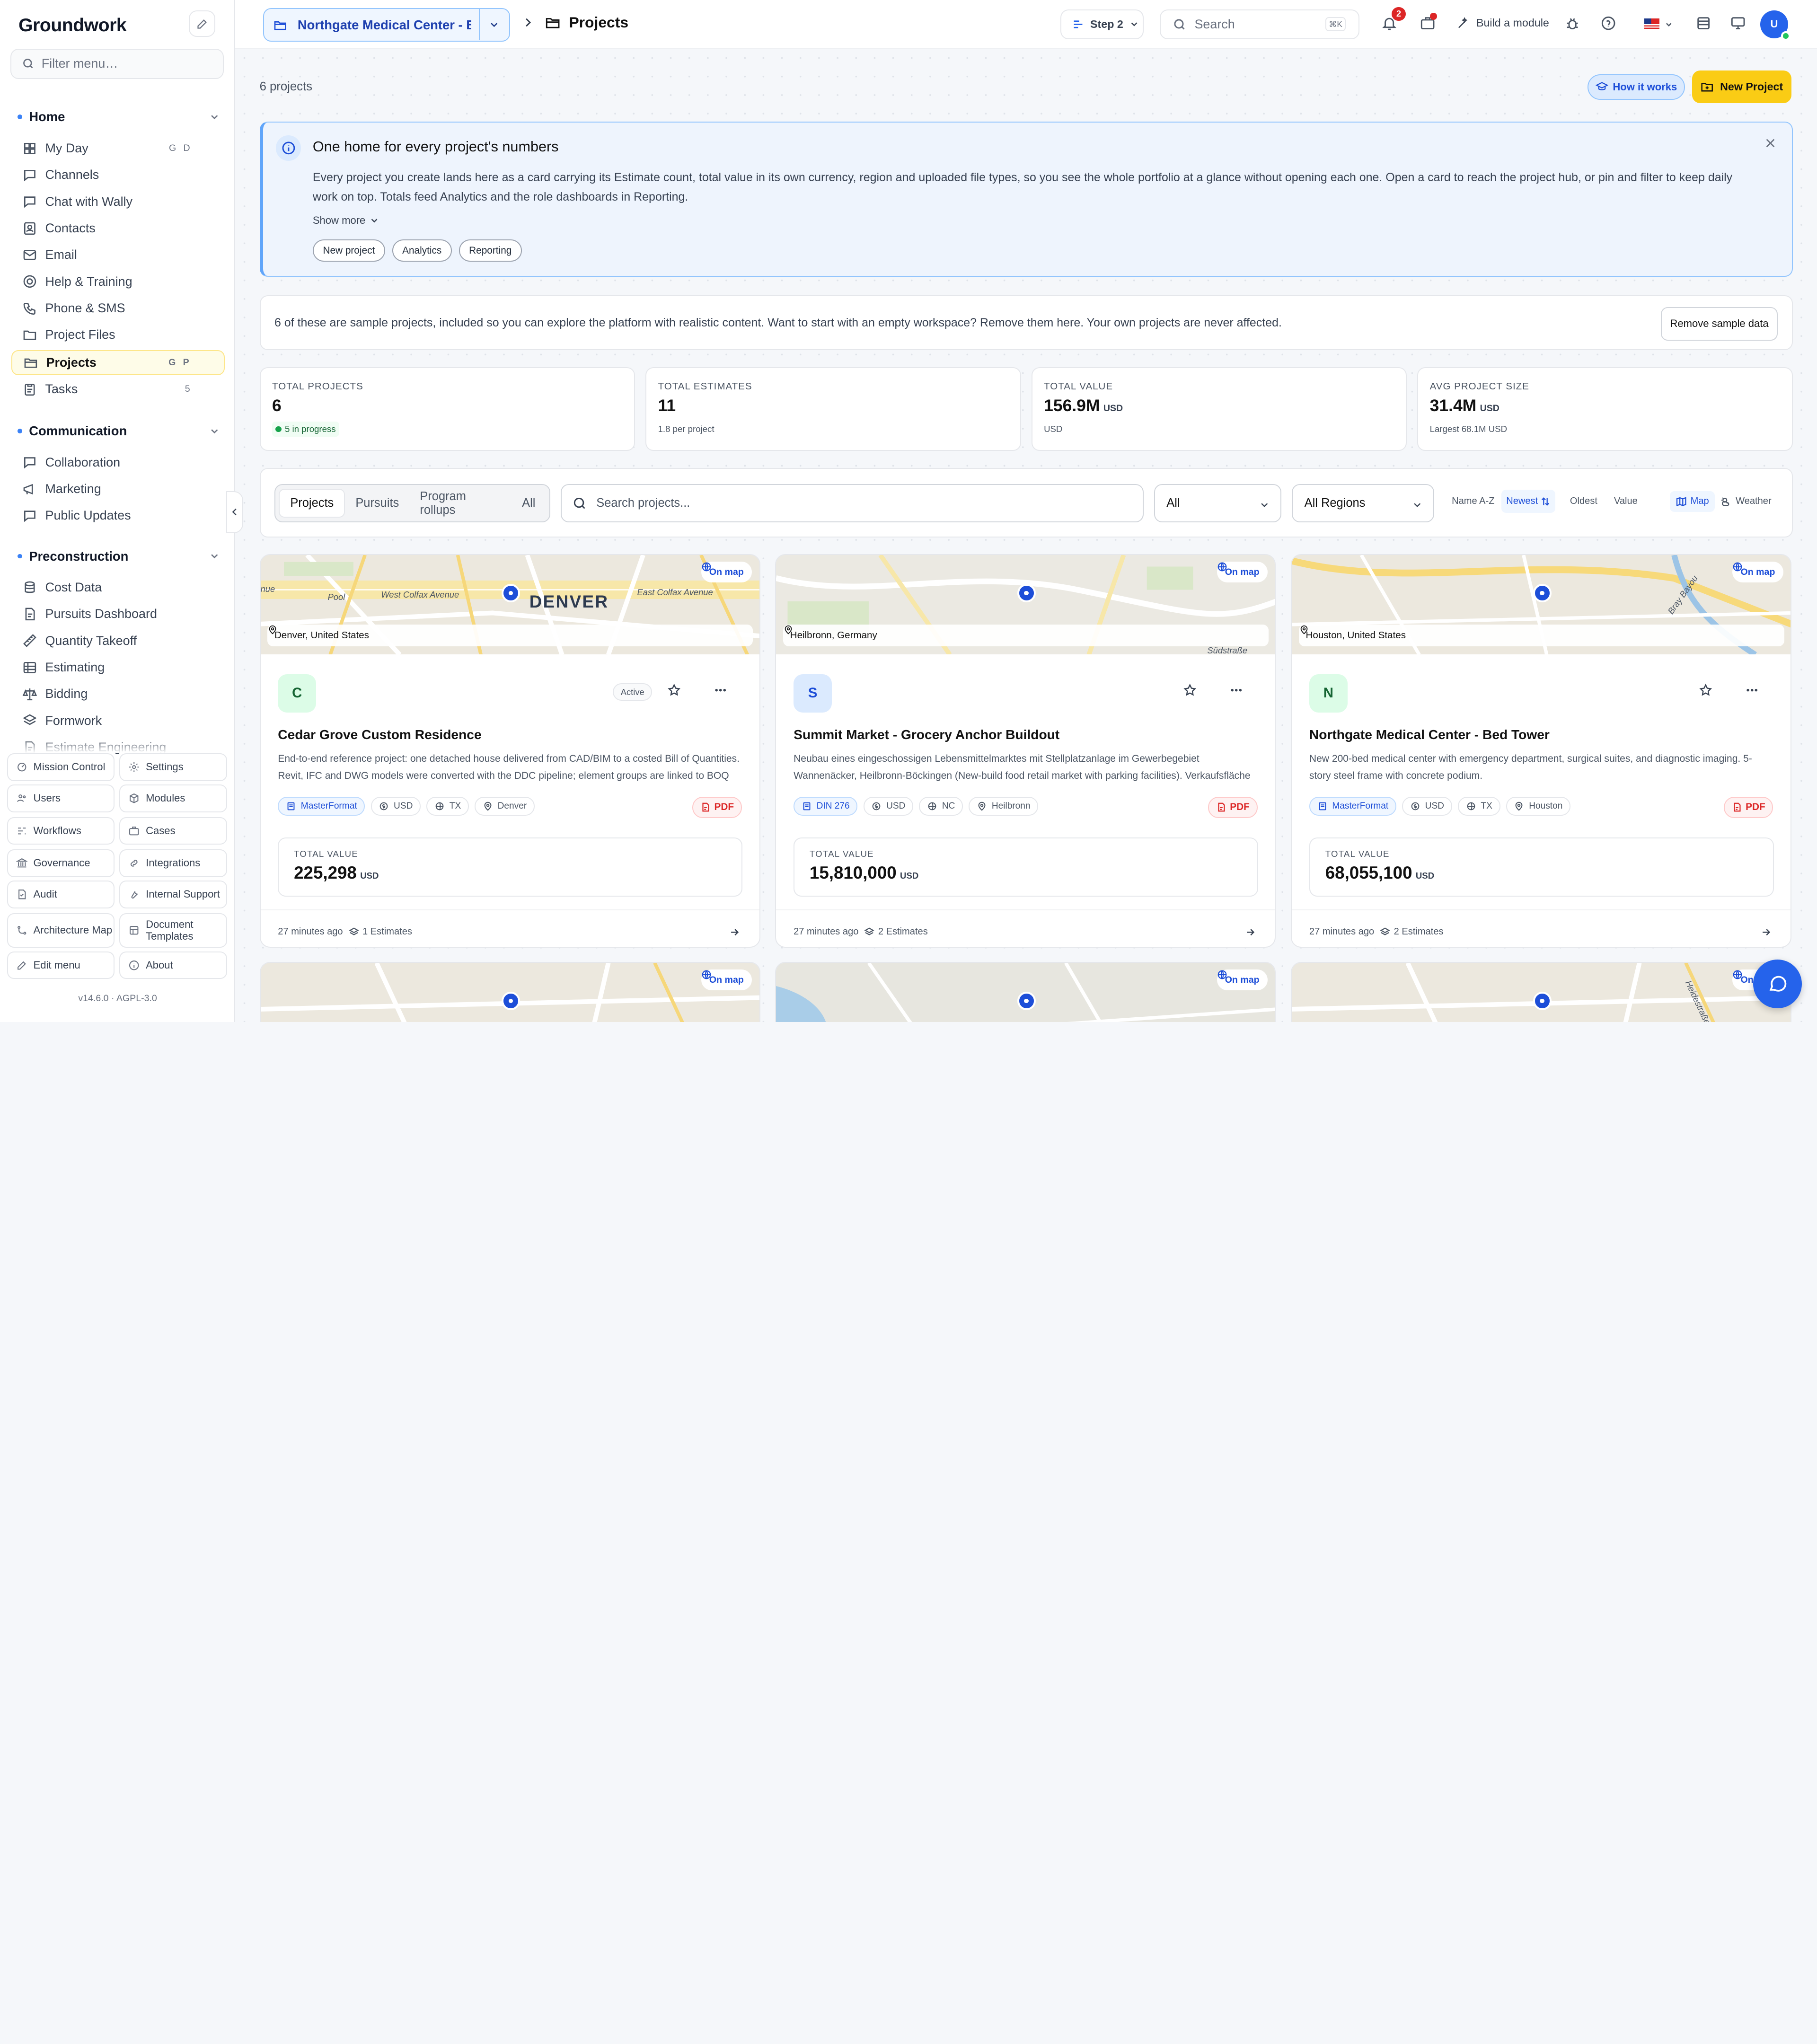 This screenshot has width=1817, height=2044. I want to click on project-card: HeidestraßeOn map, so click(1542, 991).